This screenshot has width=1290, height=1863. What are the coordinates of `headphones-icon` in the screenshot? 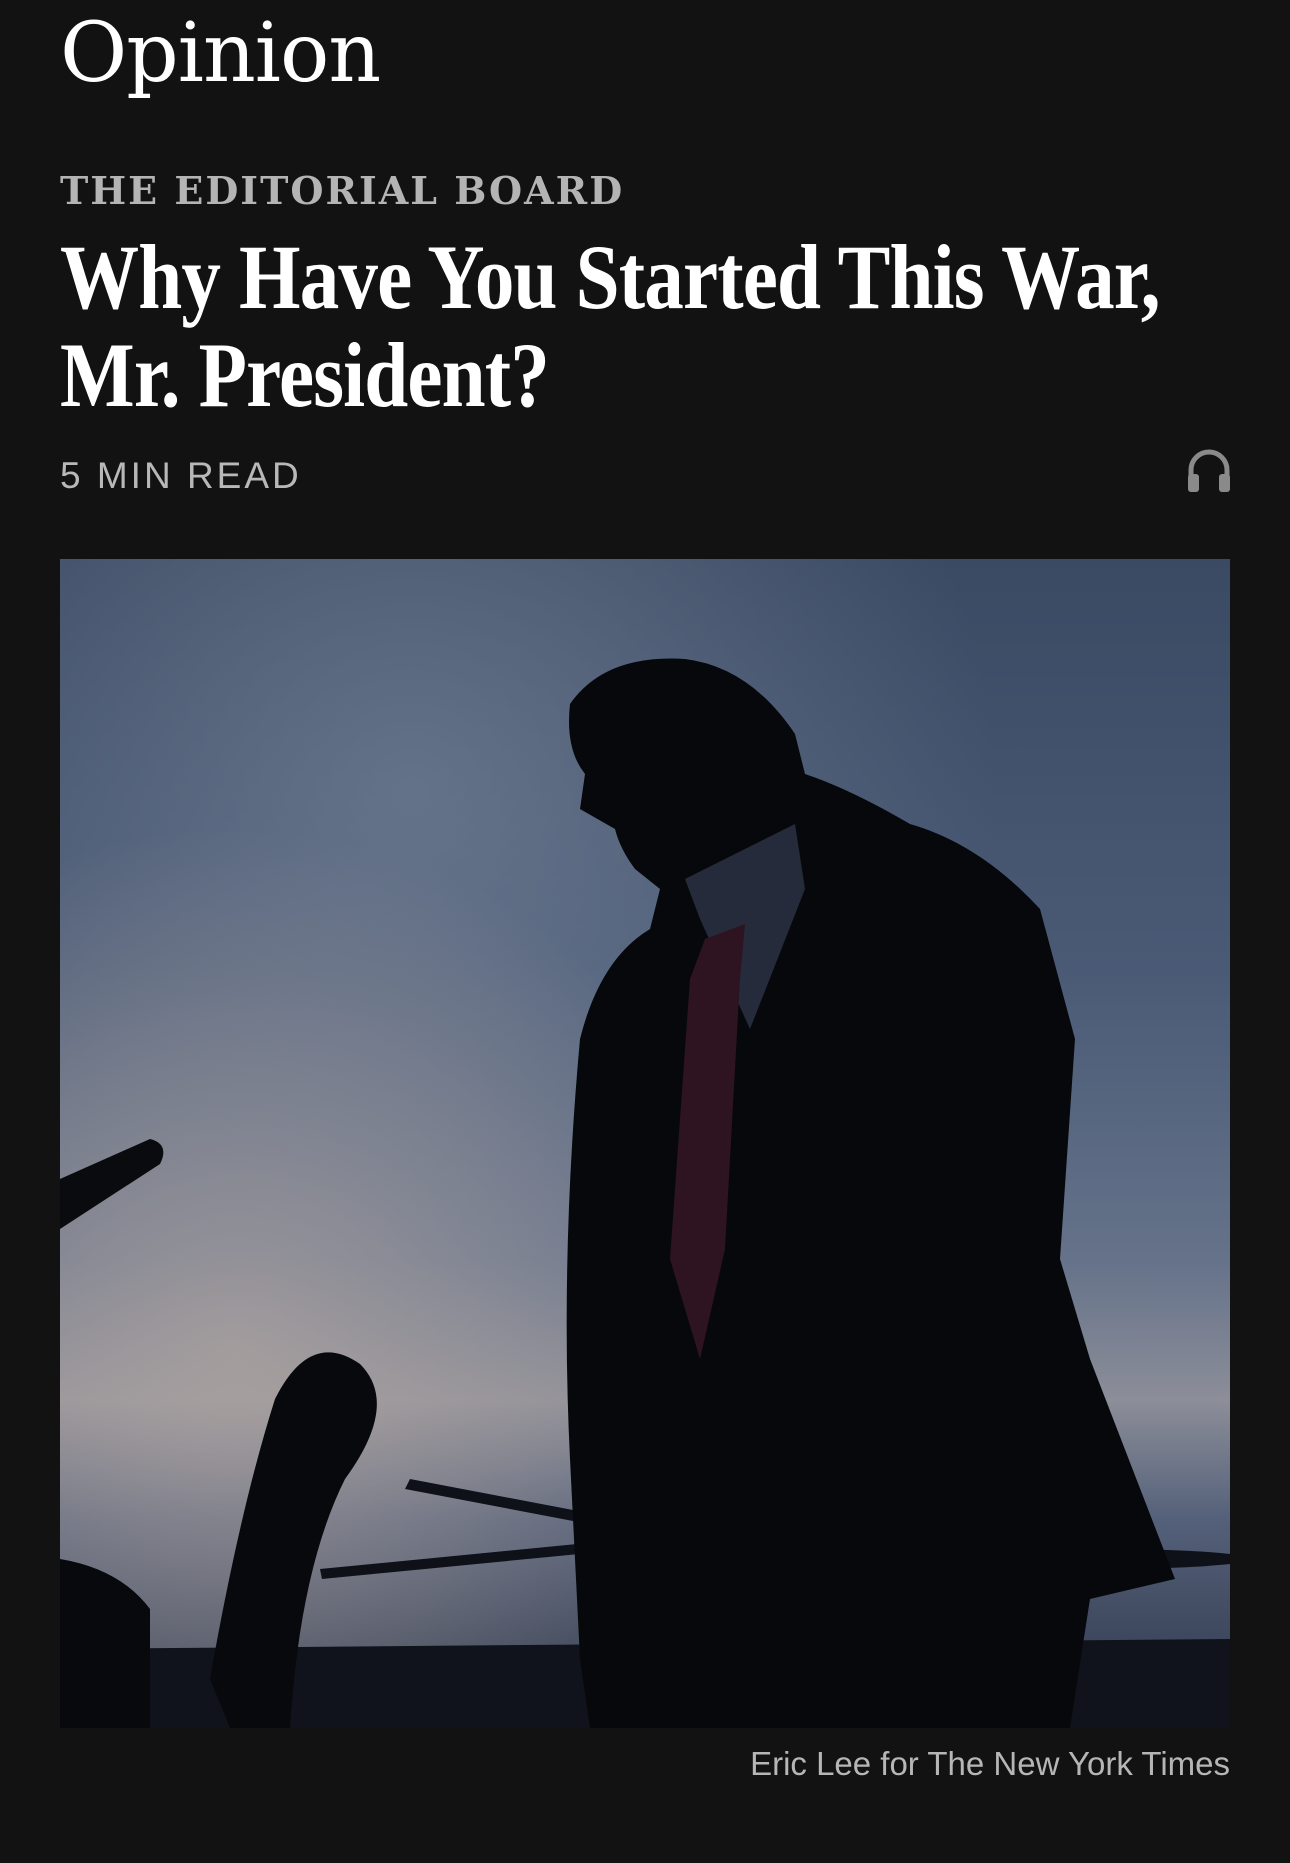 It's located at (1209, 470).